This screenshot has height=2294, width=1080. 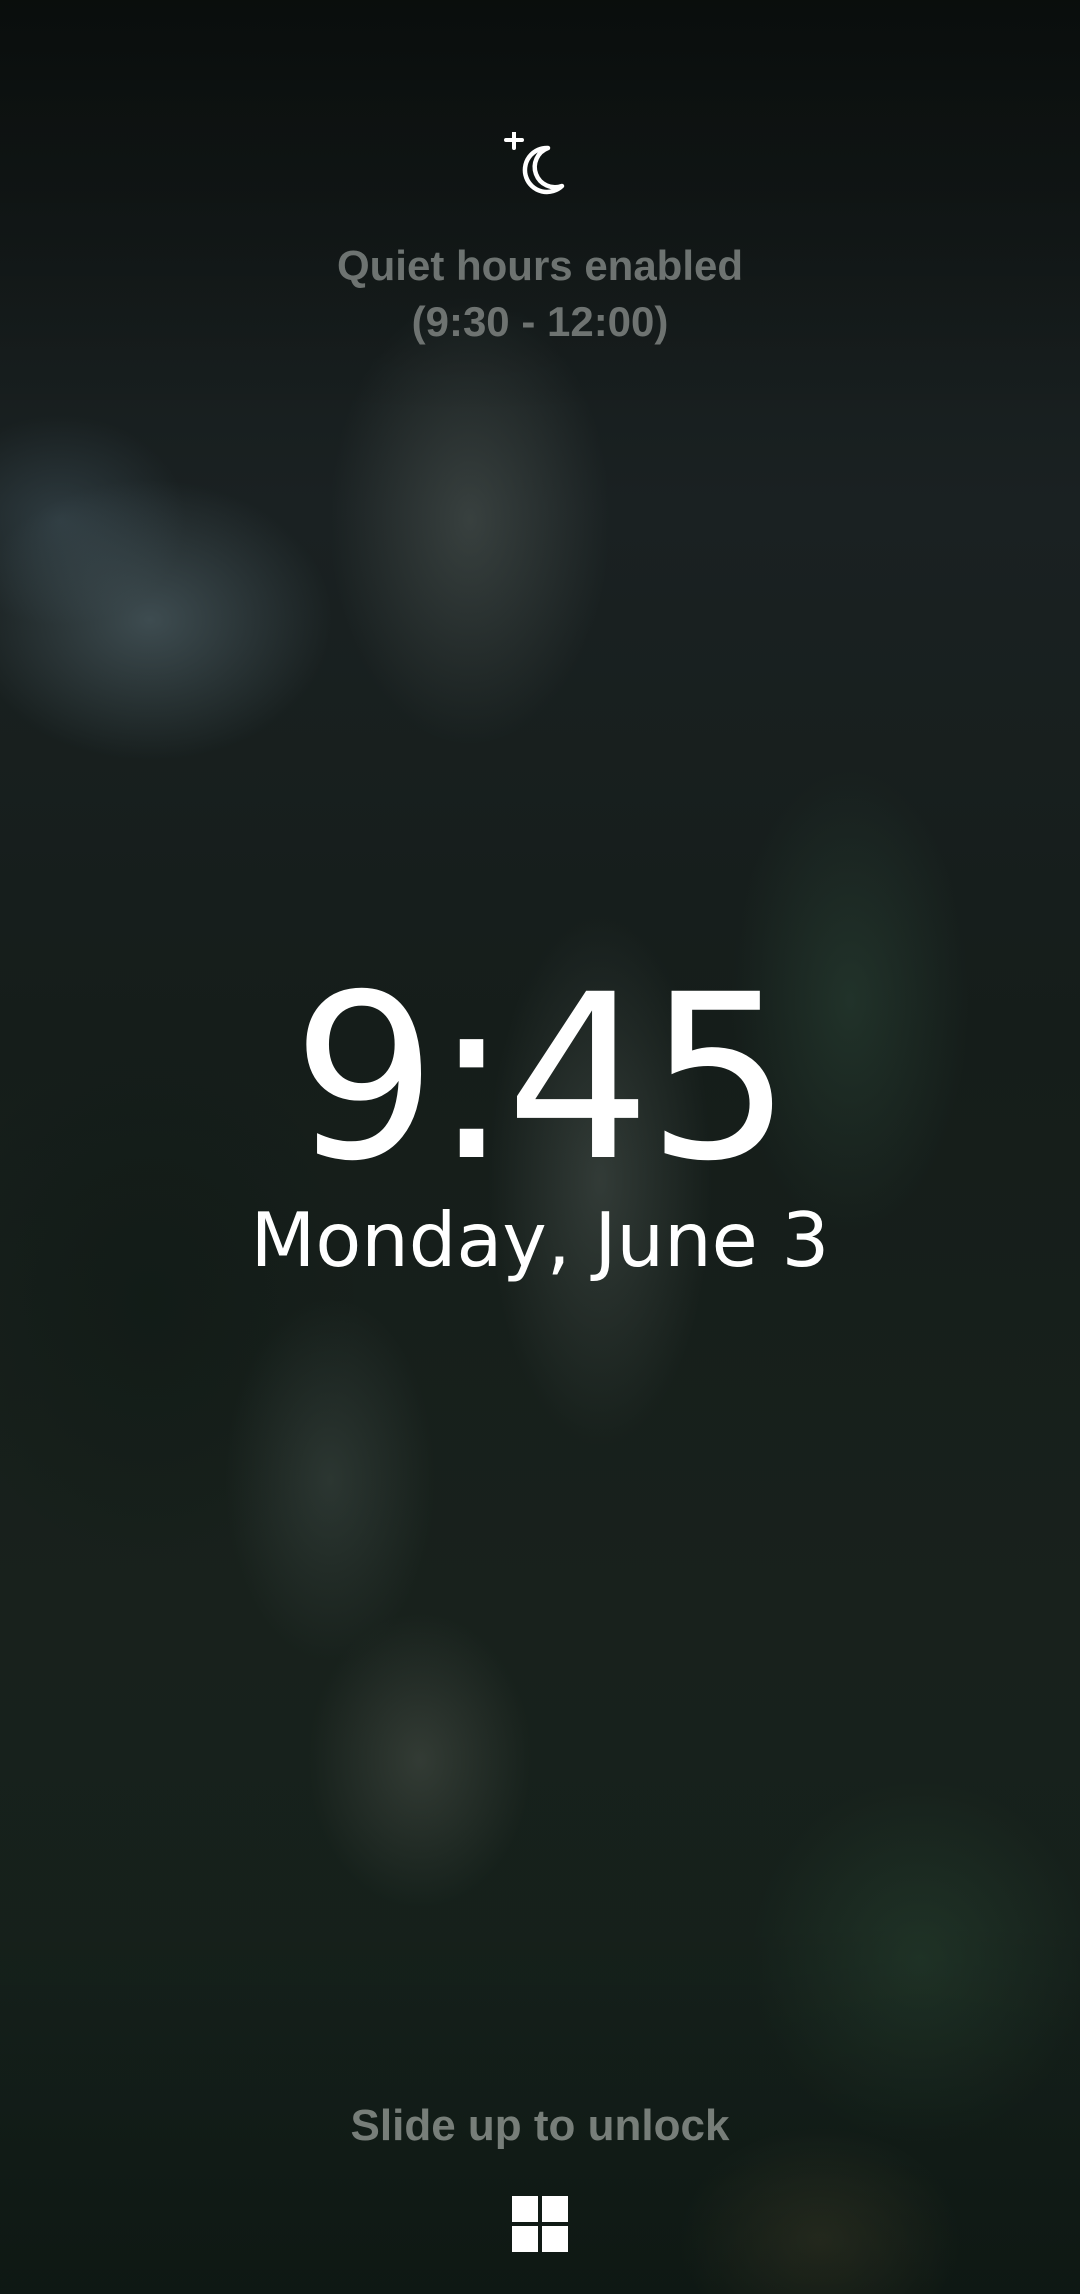 I want to click on clock-block: 9:45 Monday, June 3, so click(x=540, y=1122).